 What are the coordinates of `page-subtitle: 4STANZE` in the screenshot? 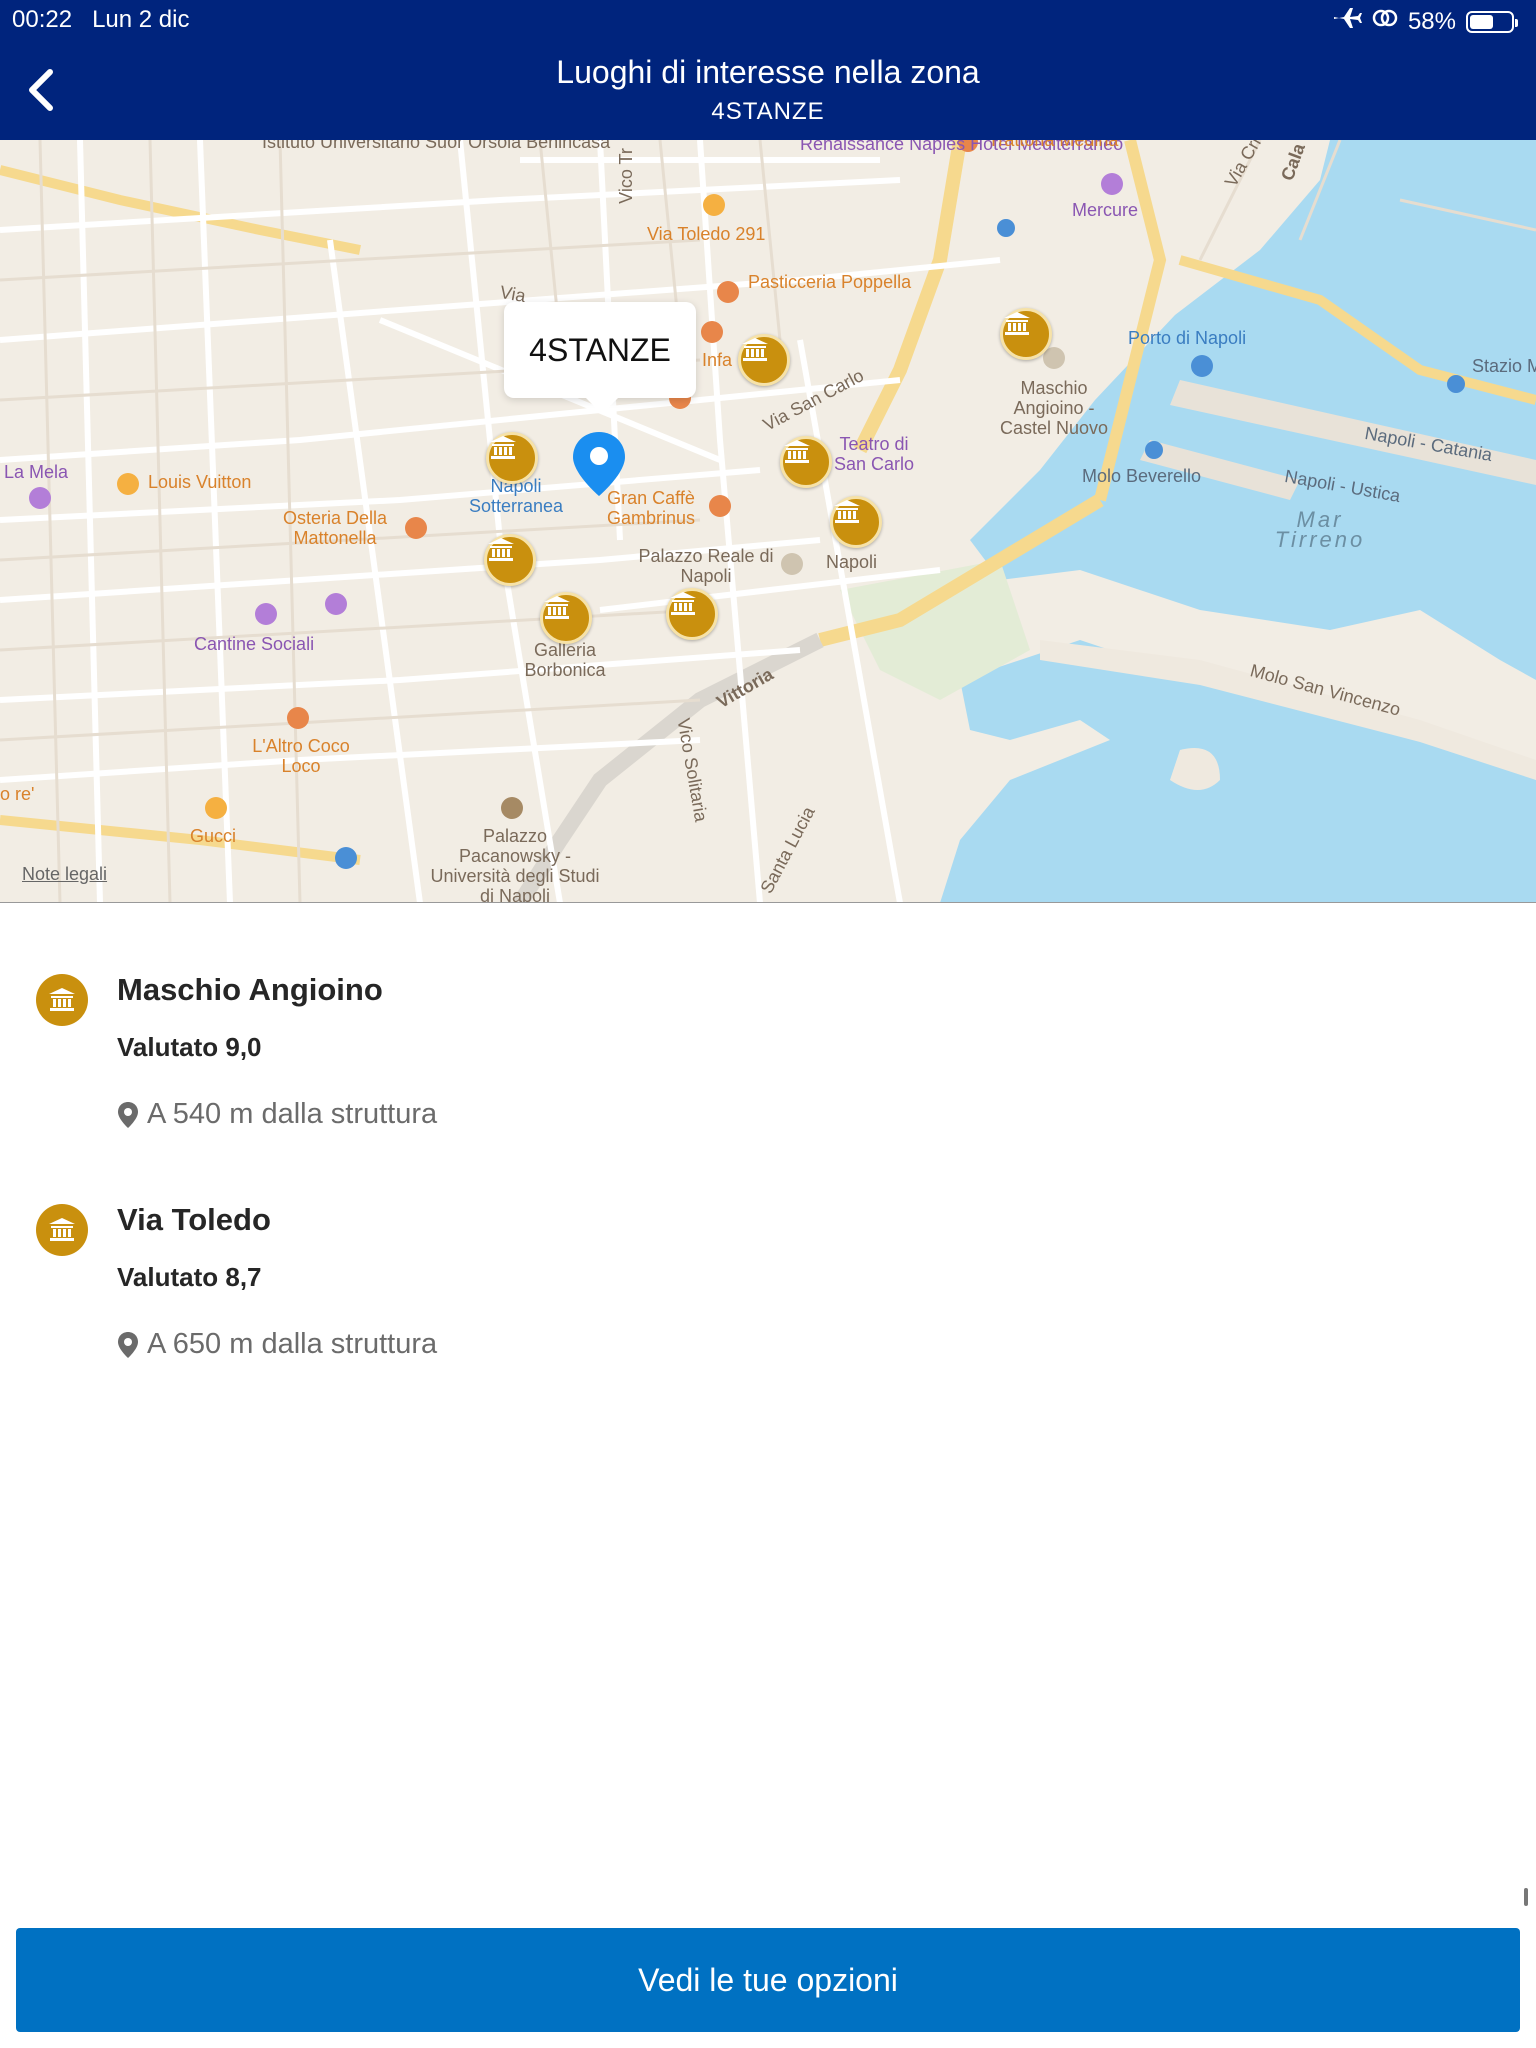 It's located at (768, 111).